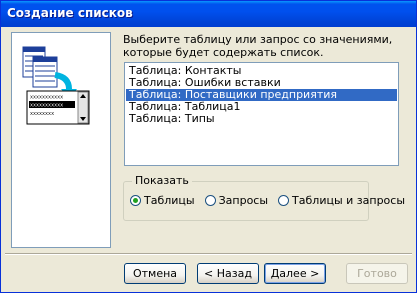 This screenshot has width=417, height=293. Describe the element at coordinates (70, 13) in the screenshot. I see `window-title: Создание списков` at that location.